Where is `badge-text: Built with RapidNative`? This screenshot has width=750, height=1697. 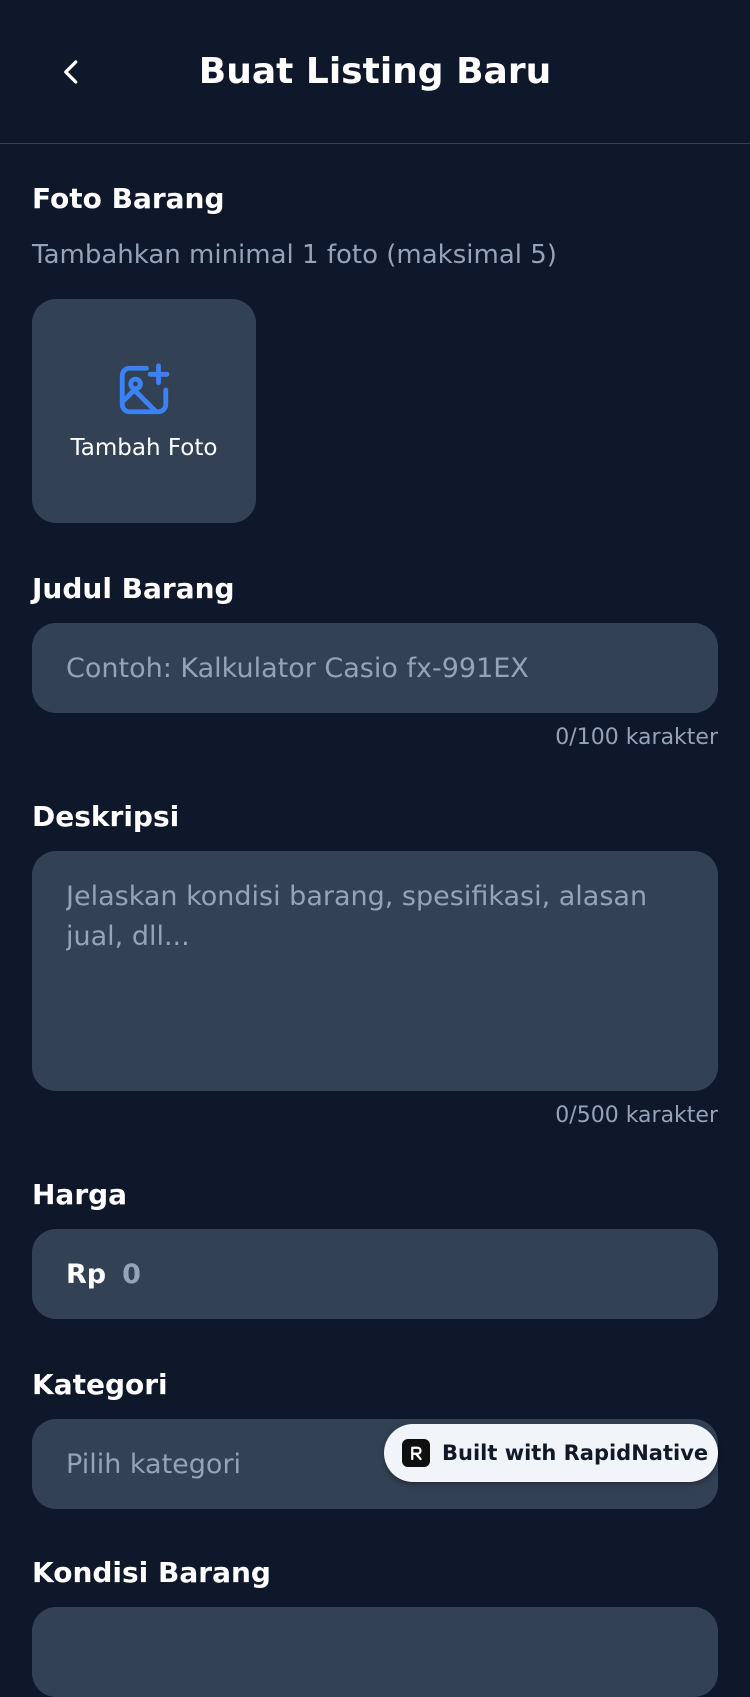
badge-text: Built with RapidNative is located at coordinates (575, 1453).